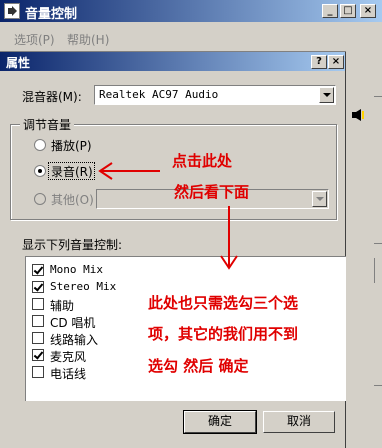  What do you see at coordinates (51, 14) in the screenshot?
I see `main-window-title: 音量控制` at bounding box center [51, 14].